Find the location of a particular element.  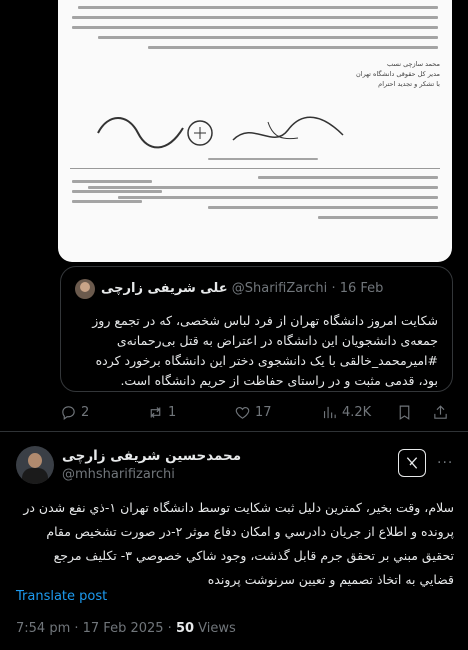

quoted-author-handle: @SharifiZarchi is located at coordinates (280, 288).